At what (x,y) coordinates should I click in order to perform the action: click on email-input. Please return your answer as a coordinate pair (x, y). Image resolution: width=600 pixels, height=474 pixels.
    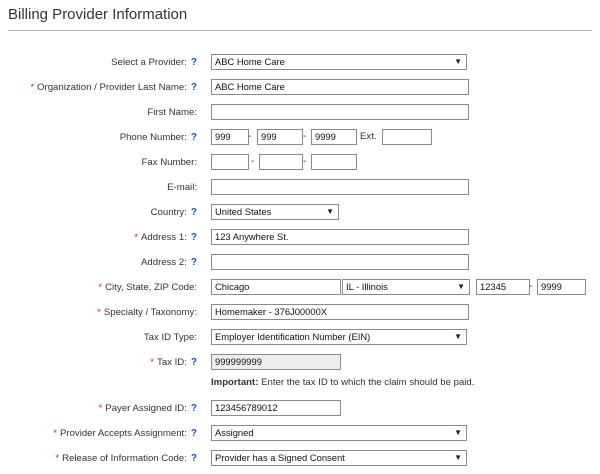
    Looking at the image, I should click on (340, 187).